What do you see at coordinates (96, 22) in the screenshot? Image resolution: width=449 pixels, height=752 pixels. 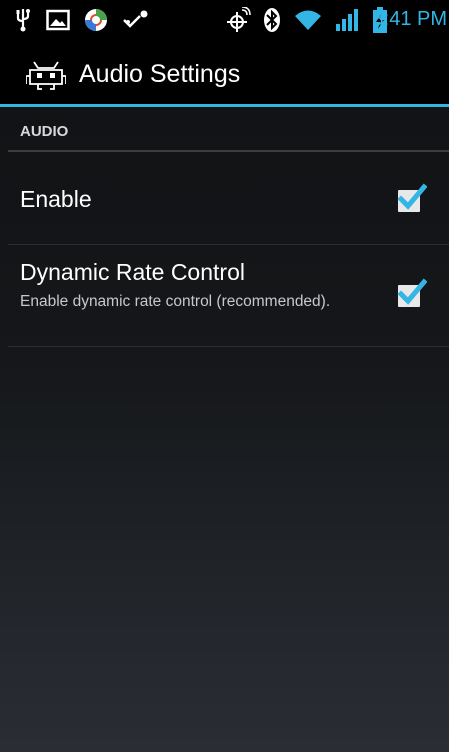 I see `app-icon` at bounding box center [96, 22].